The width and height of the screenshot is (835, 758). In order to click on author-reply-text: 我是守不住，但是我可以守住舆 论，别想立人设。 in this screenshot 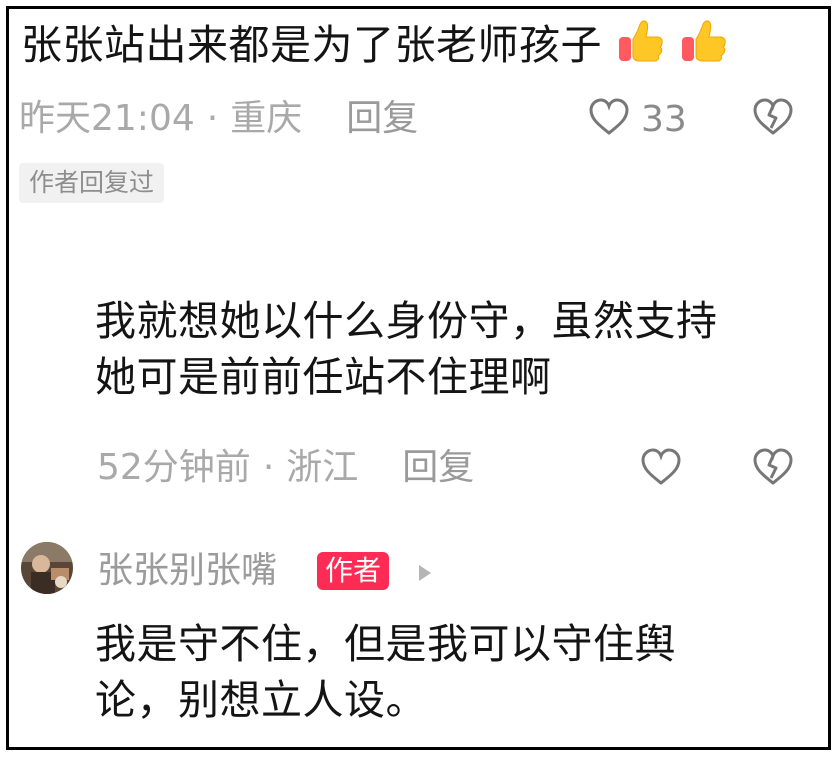, I will do `click(385, 672)`.